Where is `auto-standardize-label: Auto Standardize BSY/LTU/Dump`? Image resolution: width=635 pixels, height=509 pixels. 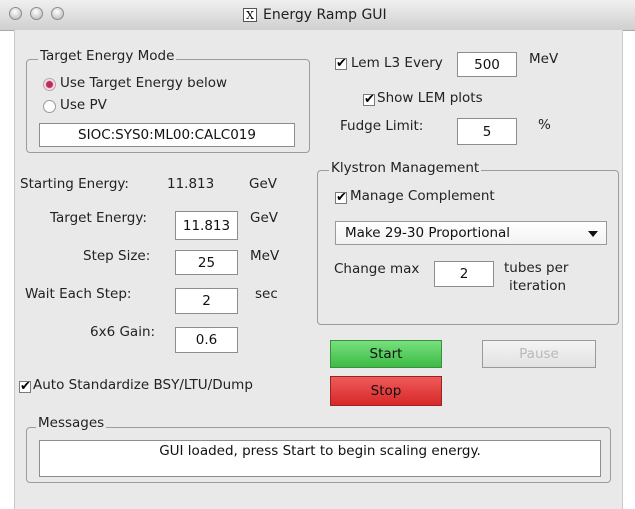 auto-standardize-label: Auto Standardize BSY/LTU/Dump is located at coordinates (143, 385).